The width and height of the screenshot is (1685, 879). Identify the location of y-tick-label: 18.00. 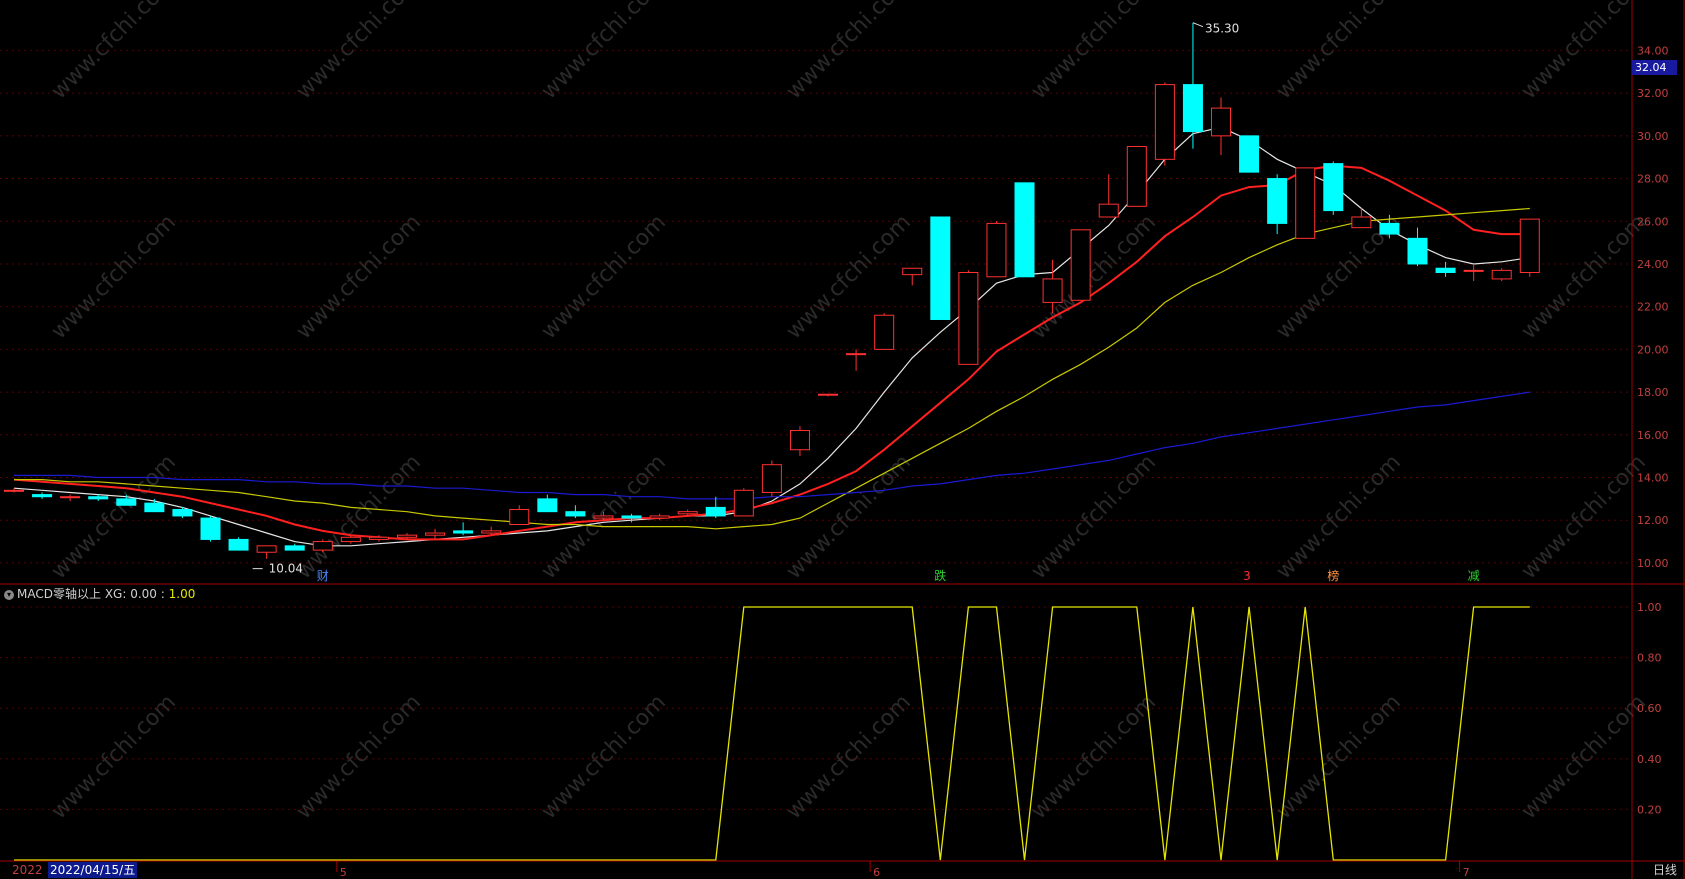
(1653, 392).